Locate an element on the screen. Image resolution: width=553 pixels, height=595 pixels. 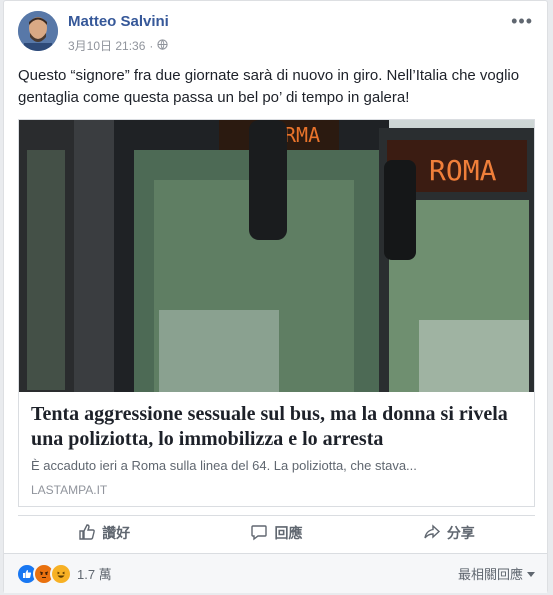
caret-down-icon is located at coordinates (531, 573).